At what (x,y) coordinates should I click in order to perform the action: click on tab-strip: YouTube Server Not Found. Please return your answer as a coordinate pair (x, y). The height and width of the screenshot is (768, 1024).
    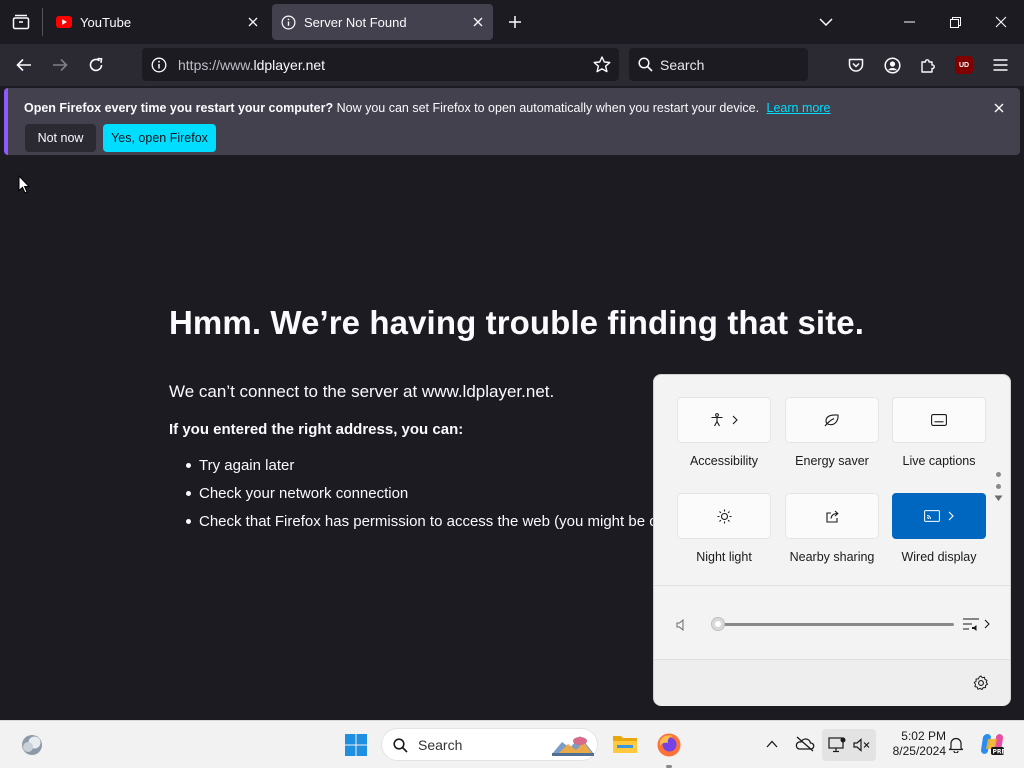
    Looking at the image, I should click on (512, 22).